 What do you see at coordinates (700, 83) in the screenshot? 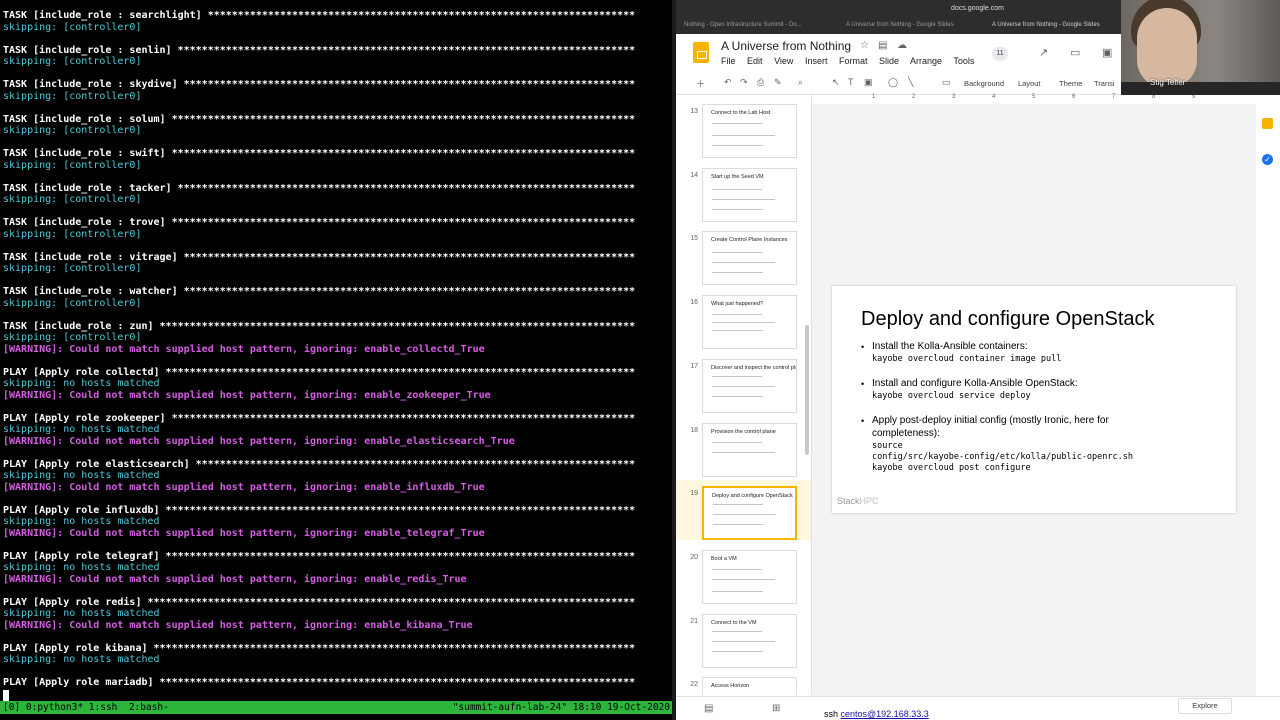
I see `new-slide-icon: ＋` at bounding box center [700, 83].